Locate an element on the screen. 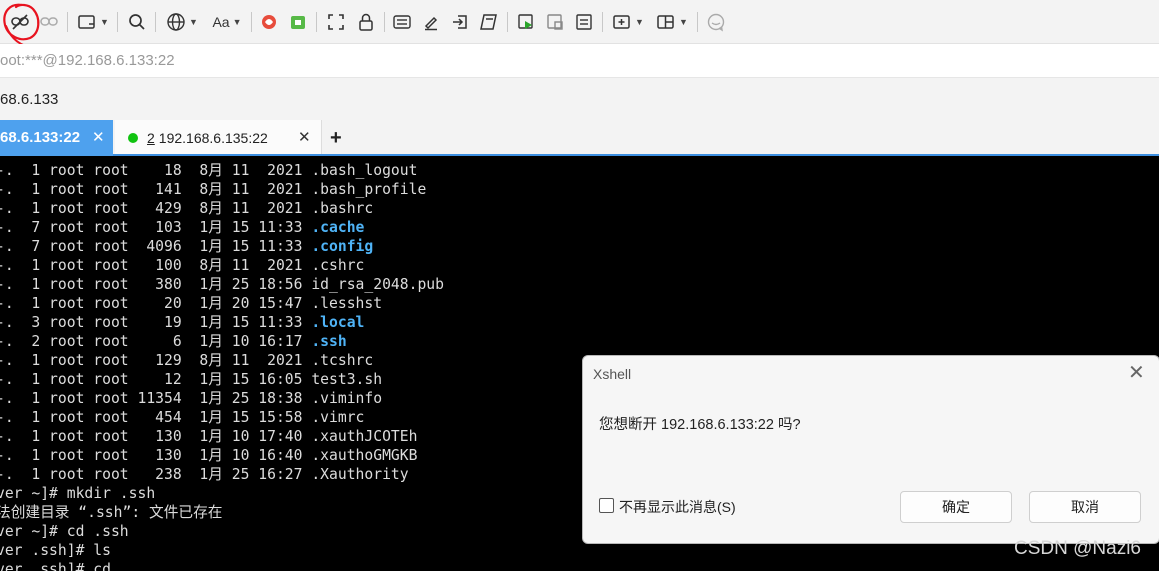 Image resolution: width=1159 pixels, height=571 pixels. terminal-line: ver ~]# mkdir .ssh is located at coordinates (78, 493).